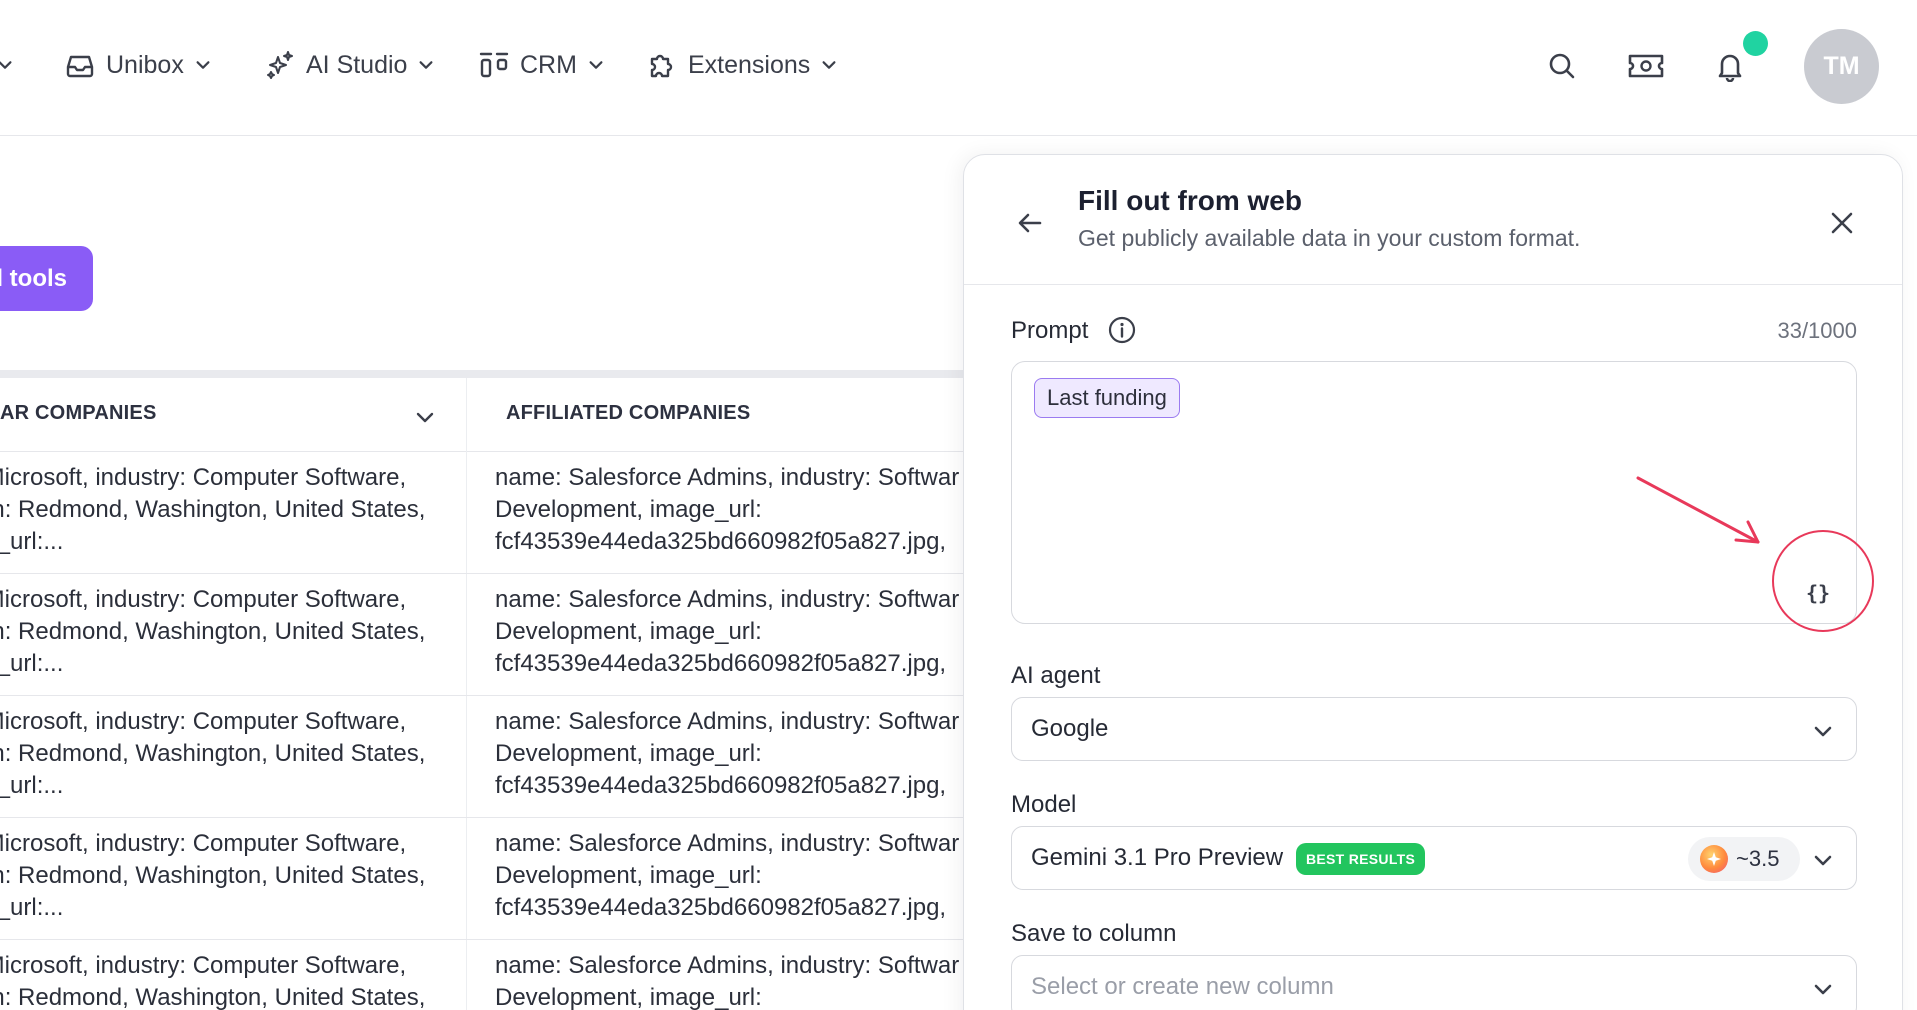  I want to click on annotation-circle, so click(1823, 581).